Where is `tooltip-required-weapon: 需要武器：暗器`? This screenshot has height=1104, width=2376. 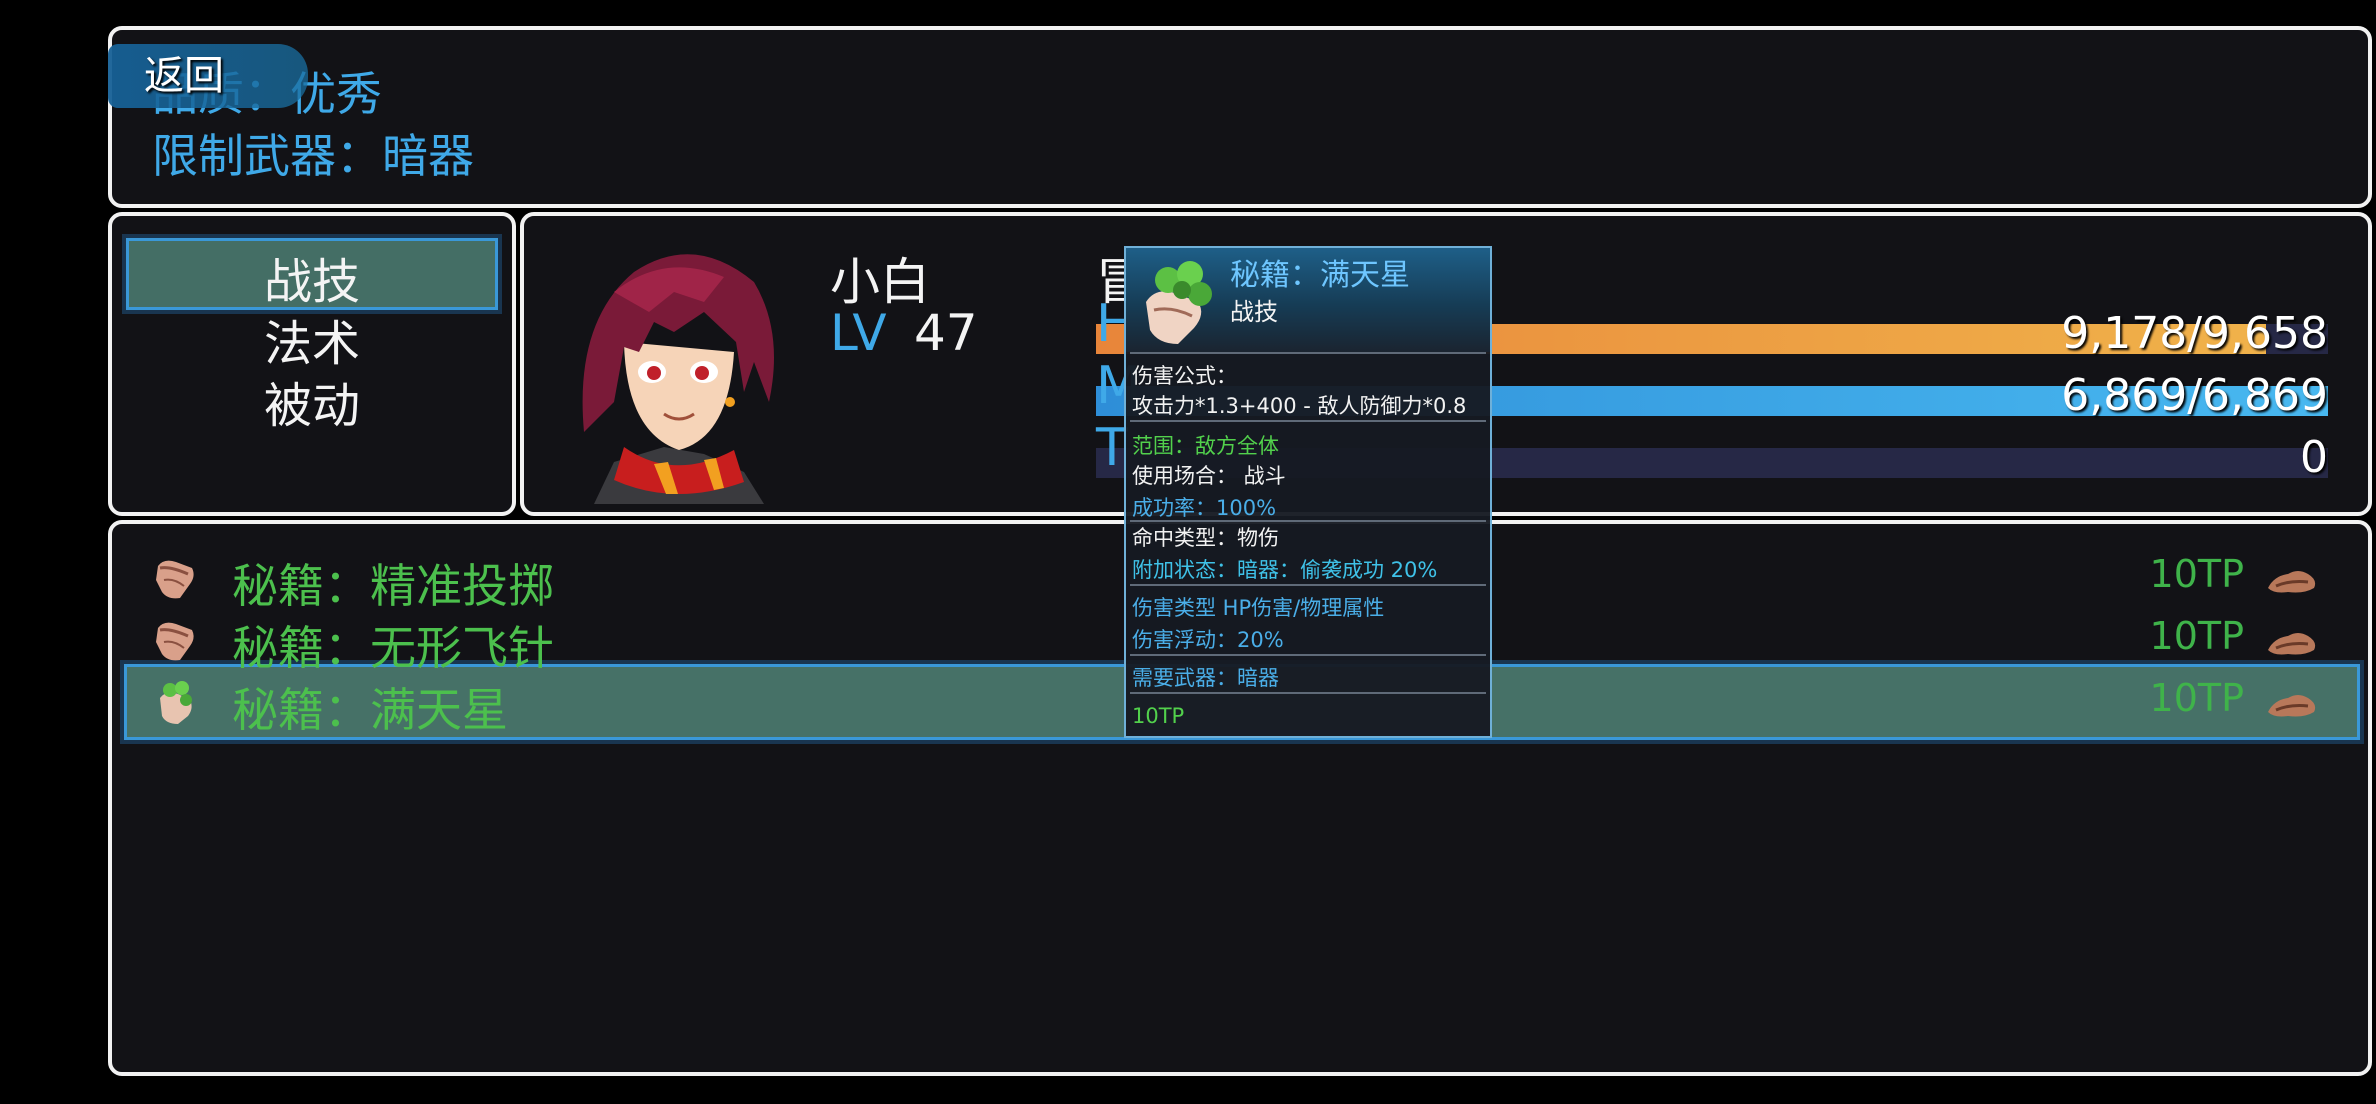
tooltip-required-weapon: 需要武器：暗器 is located at coordinates (1205, 678).